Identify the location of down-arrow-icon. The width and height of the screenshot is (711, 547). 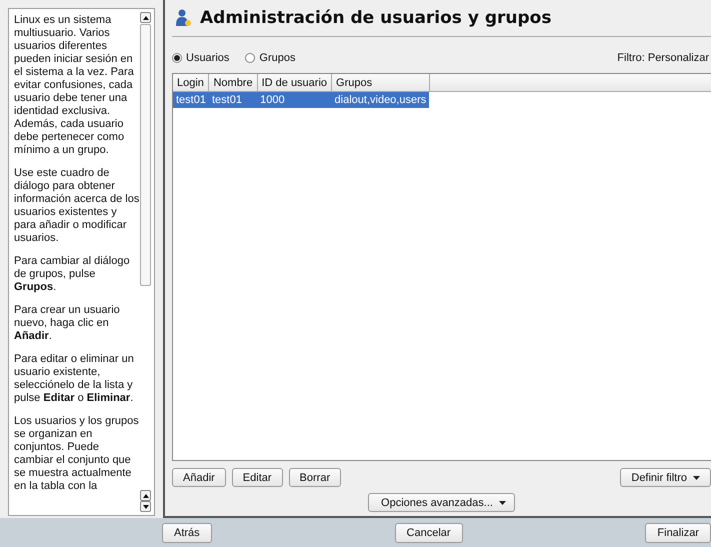
(145, 506).